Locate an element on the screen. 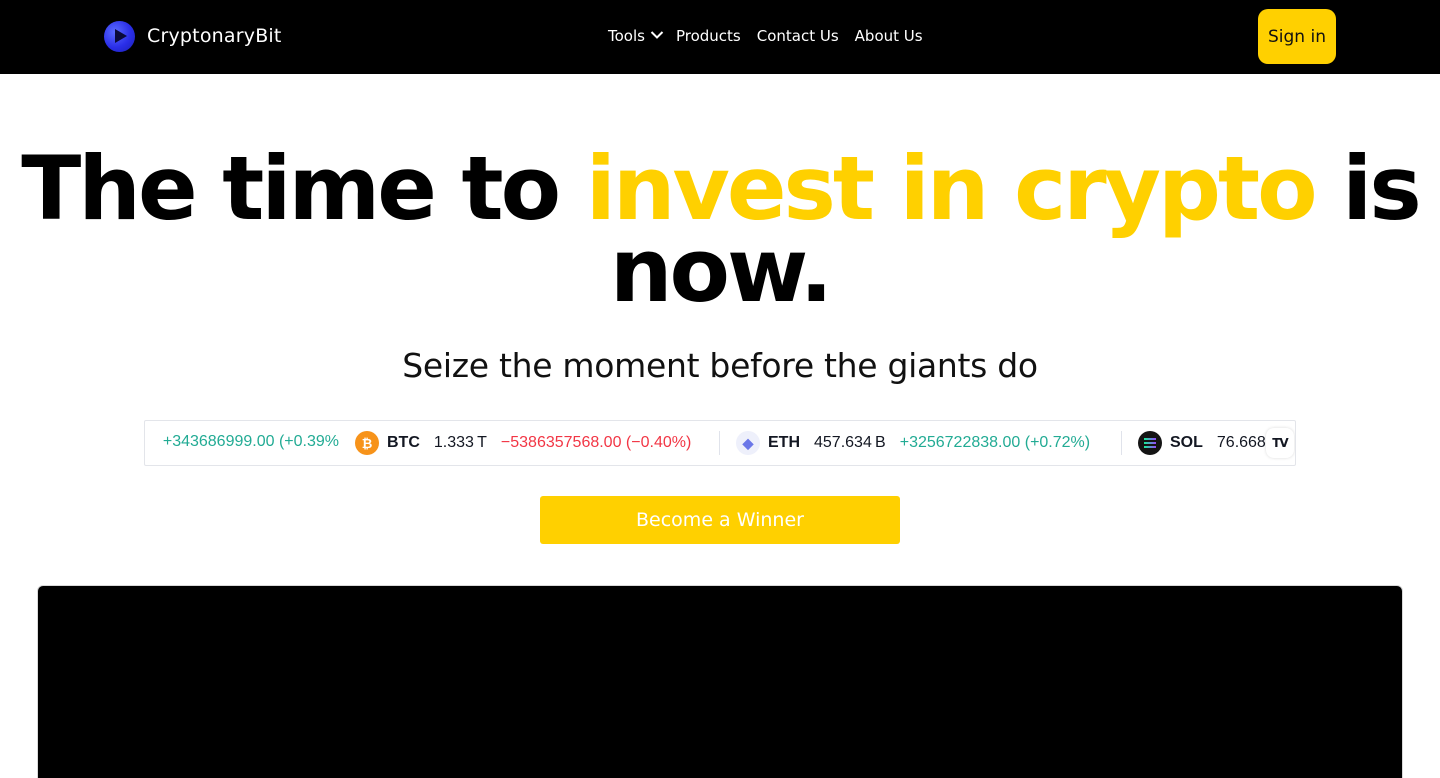  nav-item-label: Tools is located at coordinates (626, 36).